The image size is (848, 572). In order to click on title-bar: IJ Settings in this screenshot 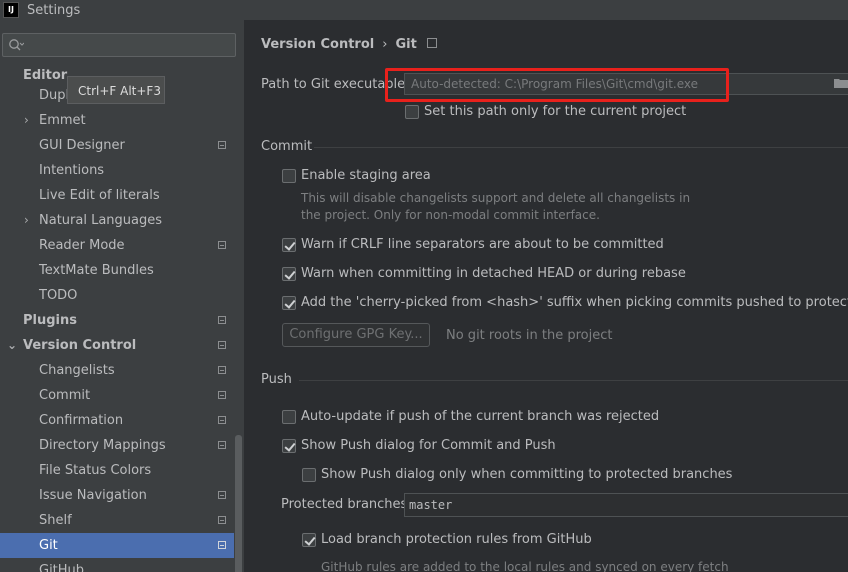, I will do `click(424, 10)`.